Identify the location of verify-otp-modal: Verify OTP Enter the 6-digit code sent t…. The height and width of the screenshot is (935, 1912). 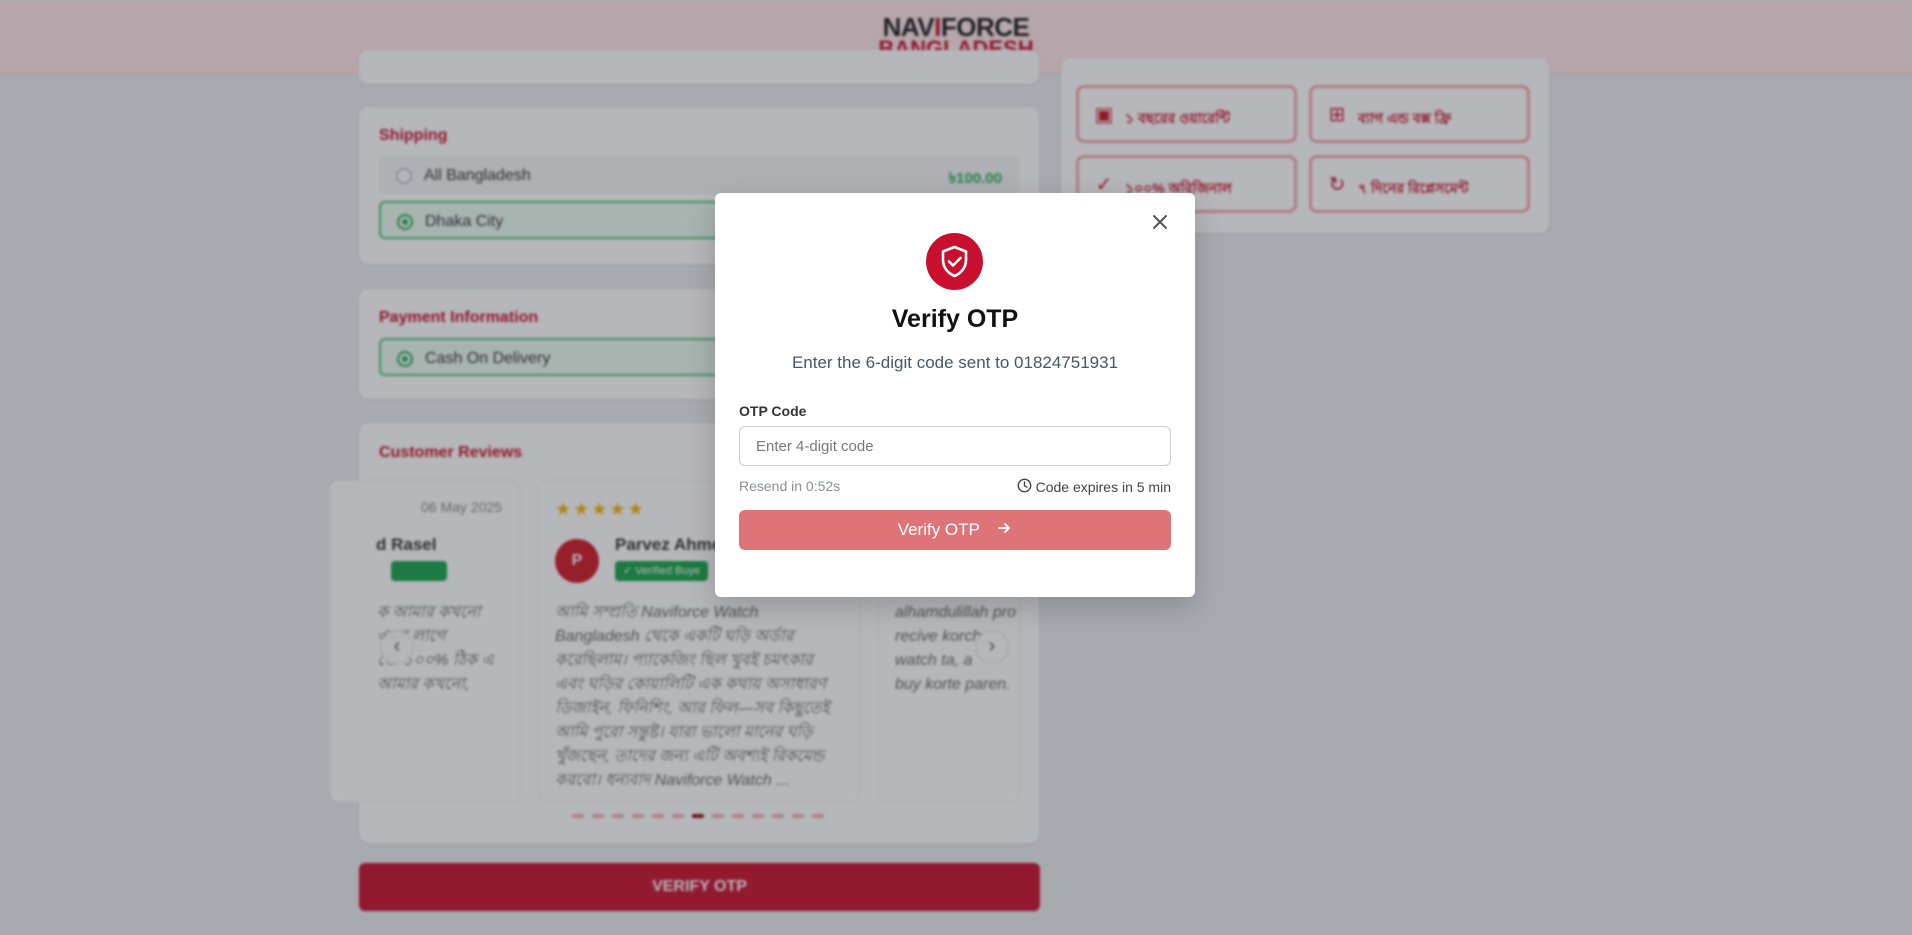
(955, 395).